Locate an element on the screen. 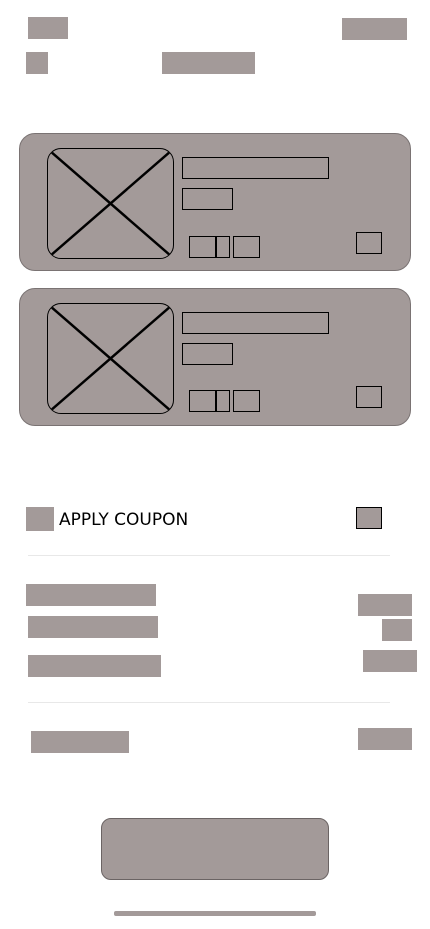 The height and width of the screenshot is (929, 430). back-icon is located at coordinates (37, 63).